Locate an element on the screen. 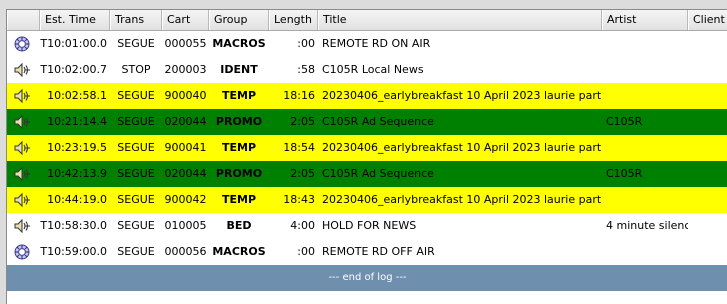 The height and width of the screenshot is (304, 727). title-cell: HOLD FOR NEWS is located at coordinates (369, 225).